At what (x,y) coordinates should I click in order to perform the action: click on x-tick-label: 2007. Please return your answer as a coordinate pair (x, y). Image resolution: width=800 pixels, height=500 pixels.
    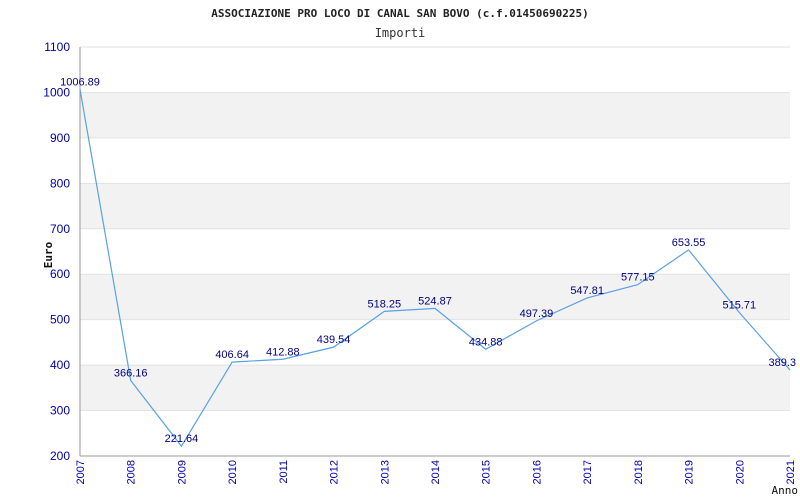
    Looking at the image, I should click on (81, 472).